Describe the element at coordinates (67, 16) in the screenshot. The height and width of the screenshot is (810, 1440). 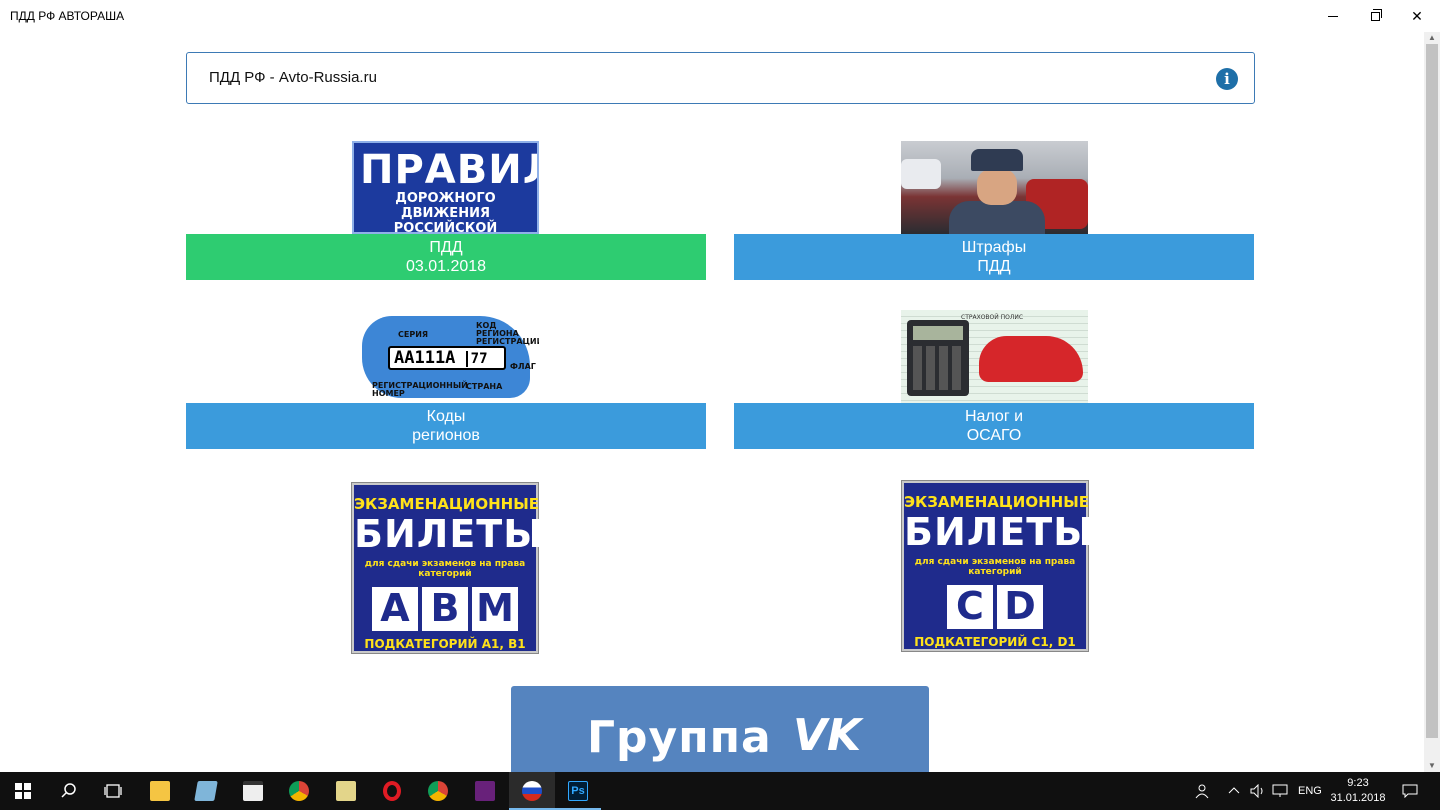
I see `window-title: ПДД РФ АВТОРАША` at that location.